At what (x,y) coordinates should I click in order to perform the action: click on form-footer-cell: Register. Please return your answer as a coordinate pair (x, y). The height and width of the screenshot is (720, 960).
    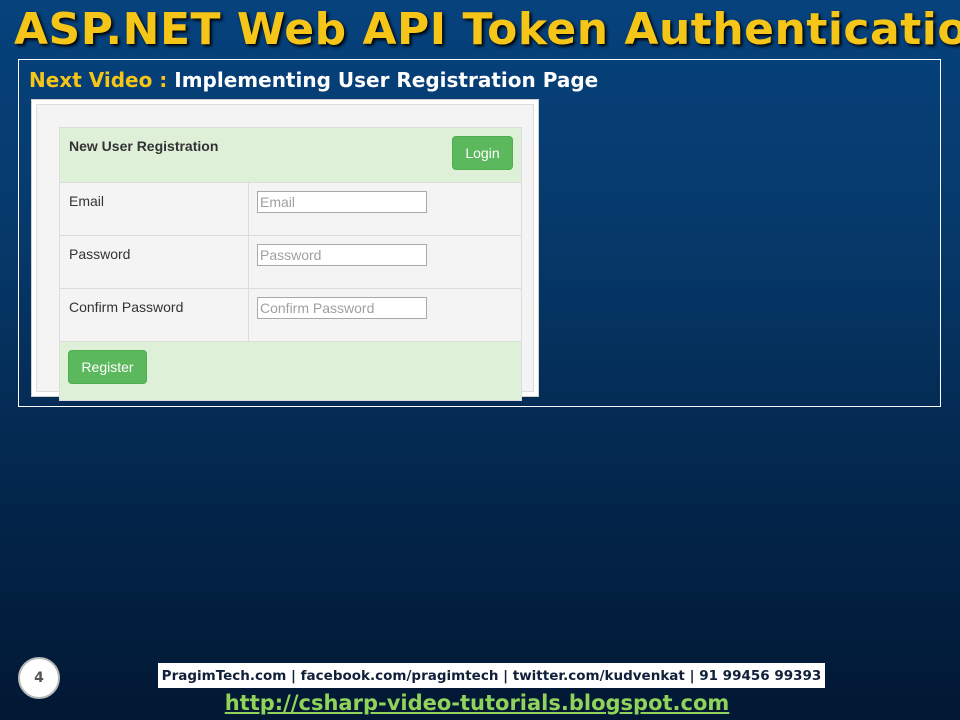
    Looking at the image, I should click on (290, 371).